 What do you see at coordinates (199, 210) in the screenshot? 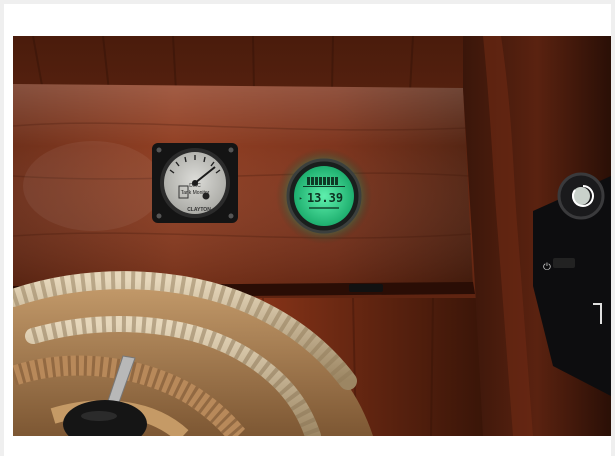
I see `gauge-brand: CLAYTON` at bounding box center [199, 210].